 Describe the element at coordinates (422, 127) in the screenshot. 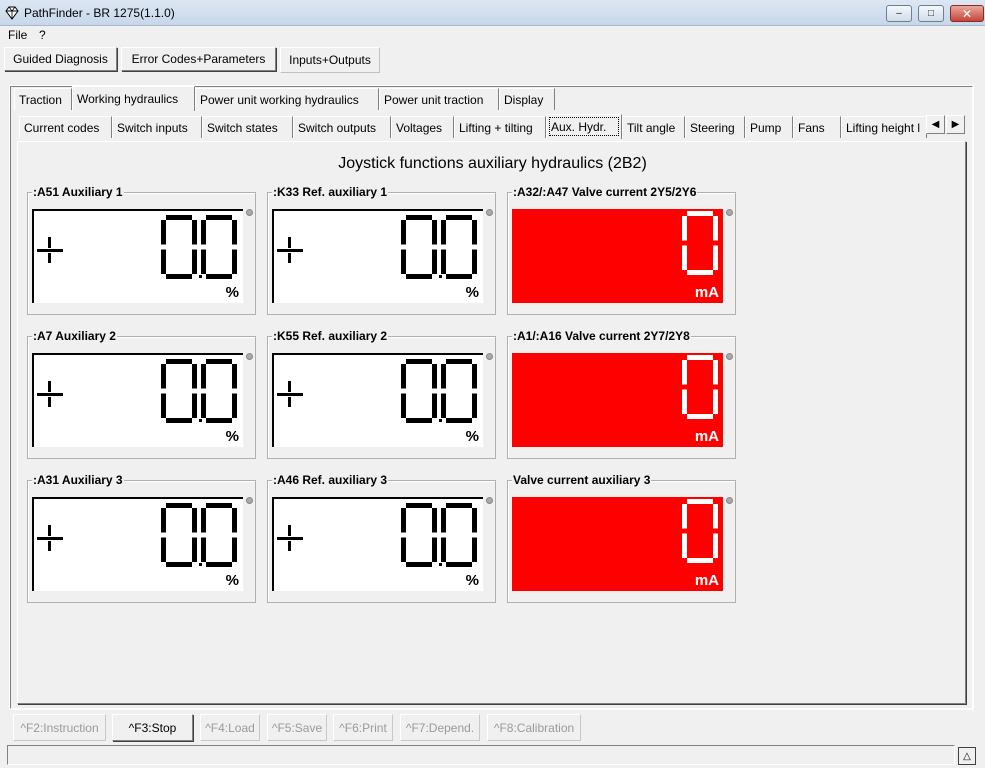

I see `tab-voltages: Voltages` at that location.